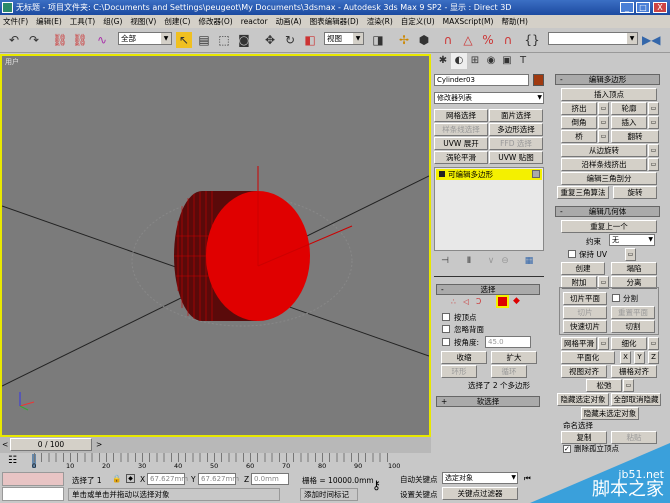 The width and height of the screenshot is (670, 503). Describe the element at coordinates (329, 494) in the screenshot. I see `add-time-tag-button: 添加时间标记` at that location.